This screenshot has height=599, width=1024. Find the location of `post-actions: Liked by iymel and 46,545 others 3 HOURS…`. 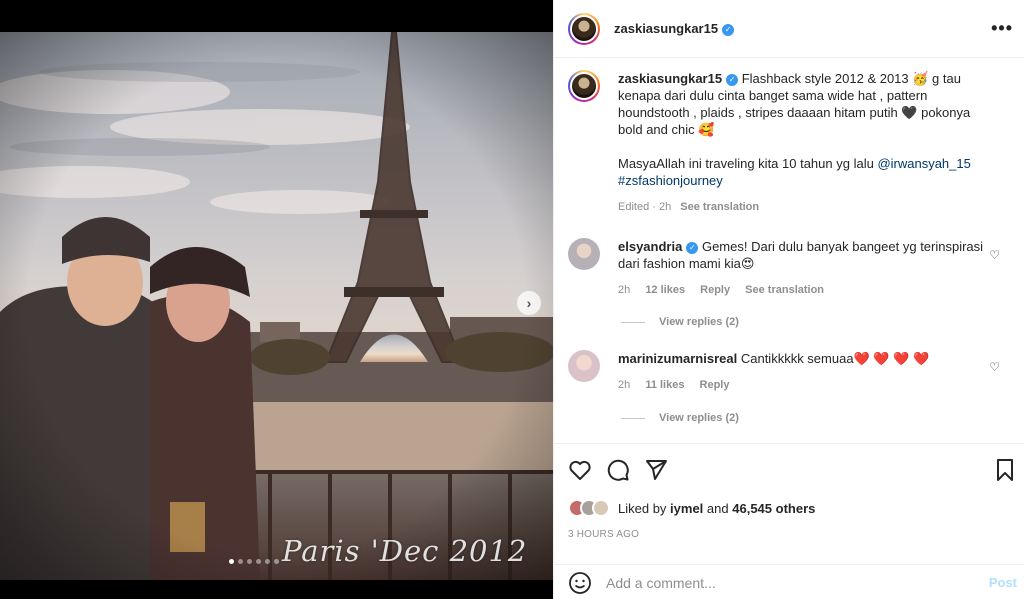

post-actions: Liked by iymel and 46,545 others 3 HOURS… is located at coordinates (789, 521).